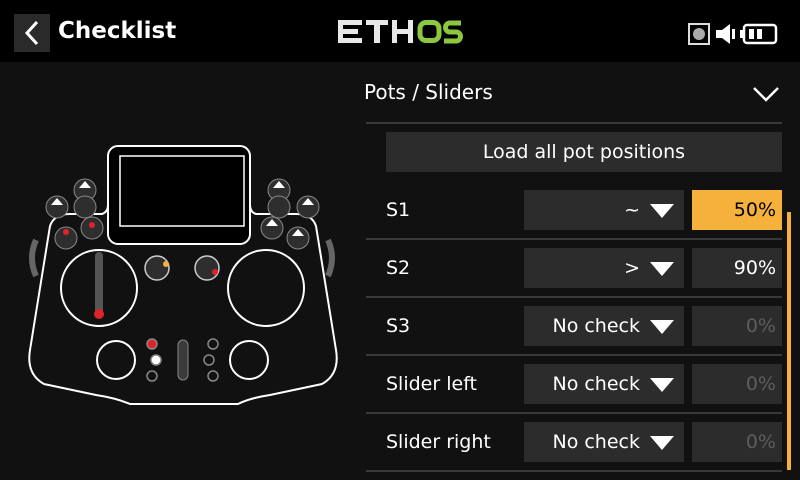 The width and height of the screenshot is (800, 480). What do you see at coordinates (789, 341) in the screenshot?
I see `scrollbar` at bounding box center [789, 341].